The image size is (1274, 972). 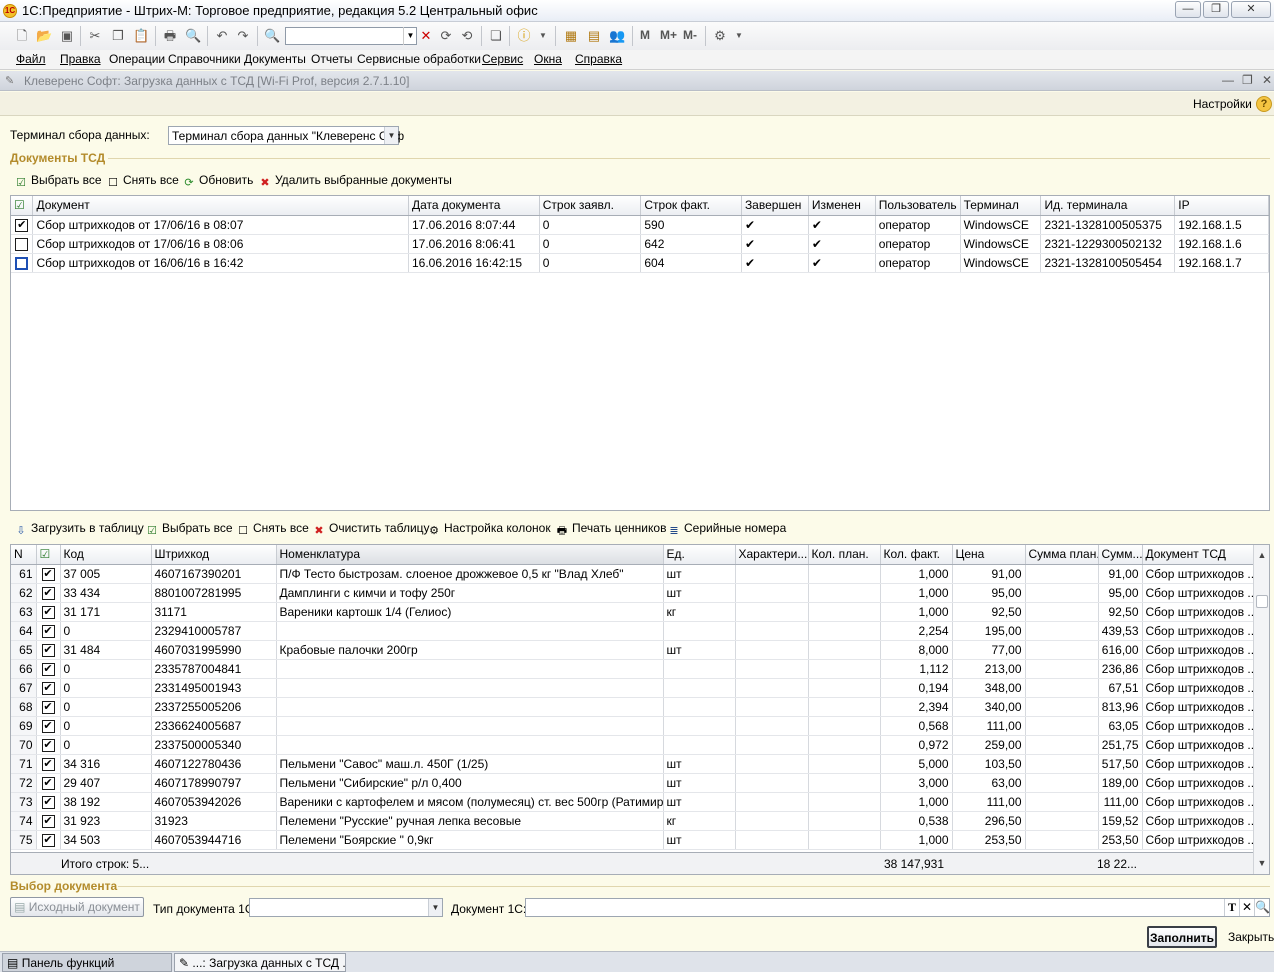 I want to click on menu-references: Справочники, so click(x=204, y=59).